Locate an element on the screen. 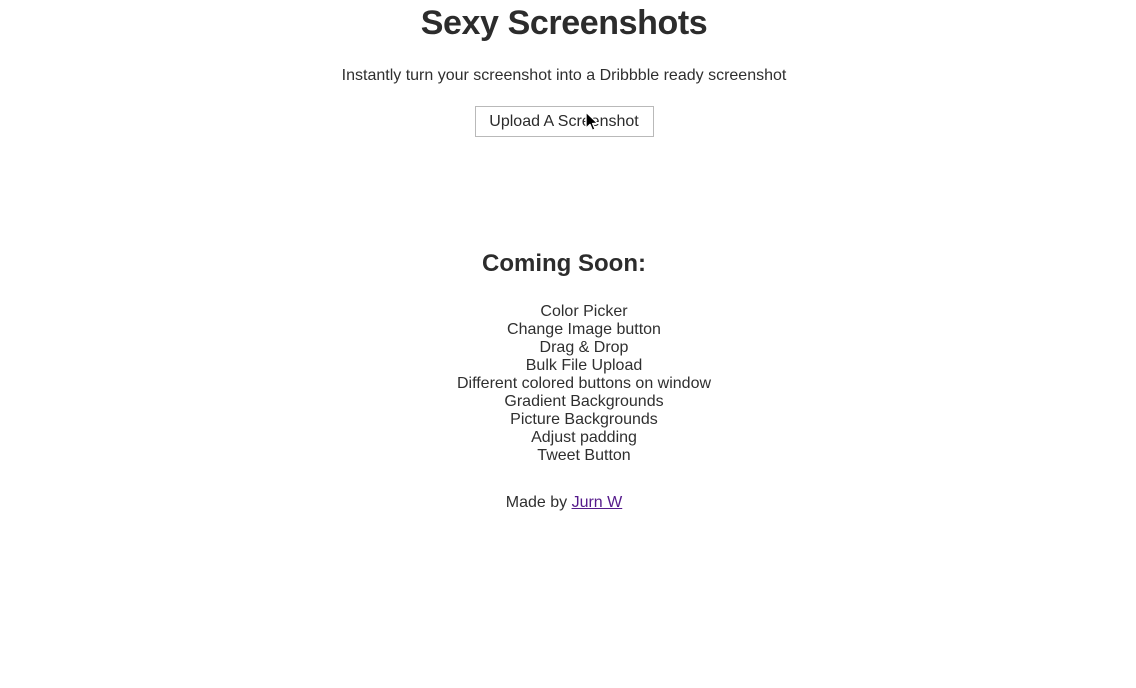 The width and height of the screenshot is (1136, 688). coming-soon-heading: Coming Soon: is located at coordinates (564, 263).